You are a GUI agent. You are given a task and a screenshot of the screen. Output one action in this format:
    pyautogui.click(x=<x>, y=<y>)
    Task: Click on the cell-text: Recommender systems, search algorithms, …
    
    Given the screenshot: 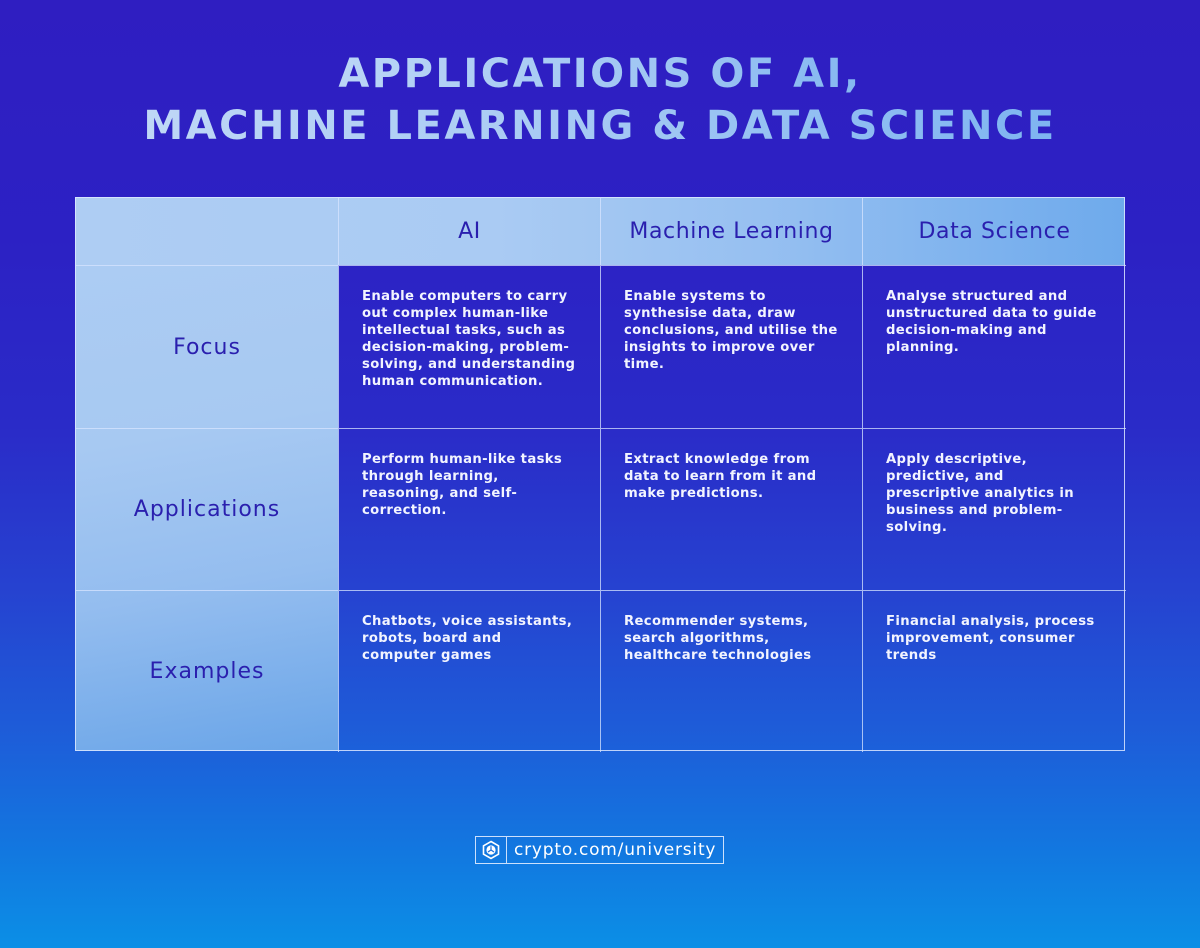 What is the action you would take?
    pyautogui.click(x=718, y=638)
    